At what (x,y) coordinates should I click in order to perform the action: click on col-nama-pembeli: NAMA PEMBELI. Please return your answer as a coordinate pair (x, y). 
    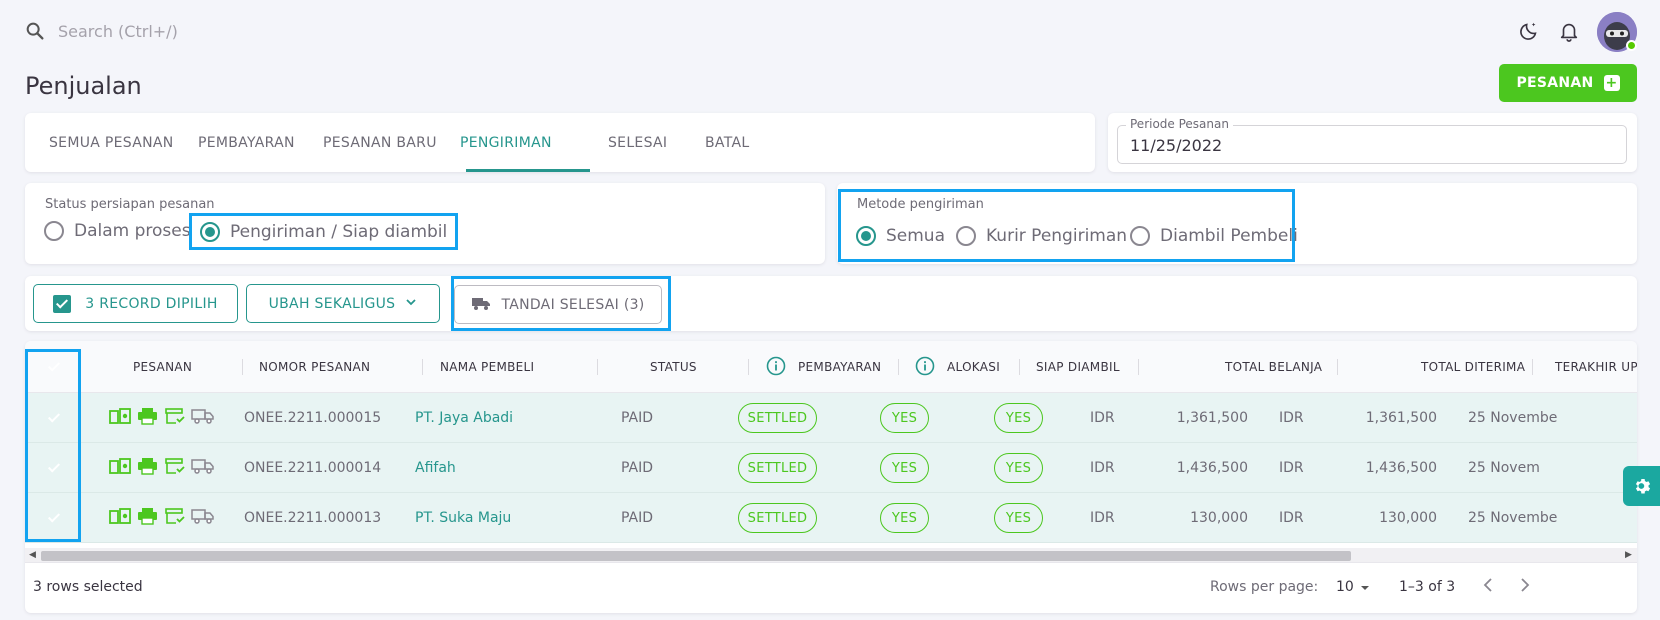
    Looking at the image, I should click on (487, 367).